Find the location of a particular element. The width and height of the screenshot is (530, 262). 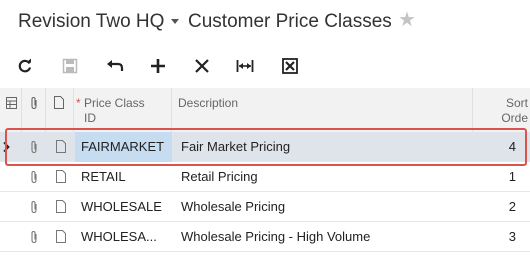

cell-description: Fair Market Pricing is located at coordinates (326, 147).